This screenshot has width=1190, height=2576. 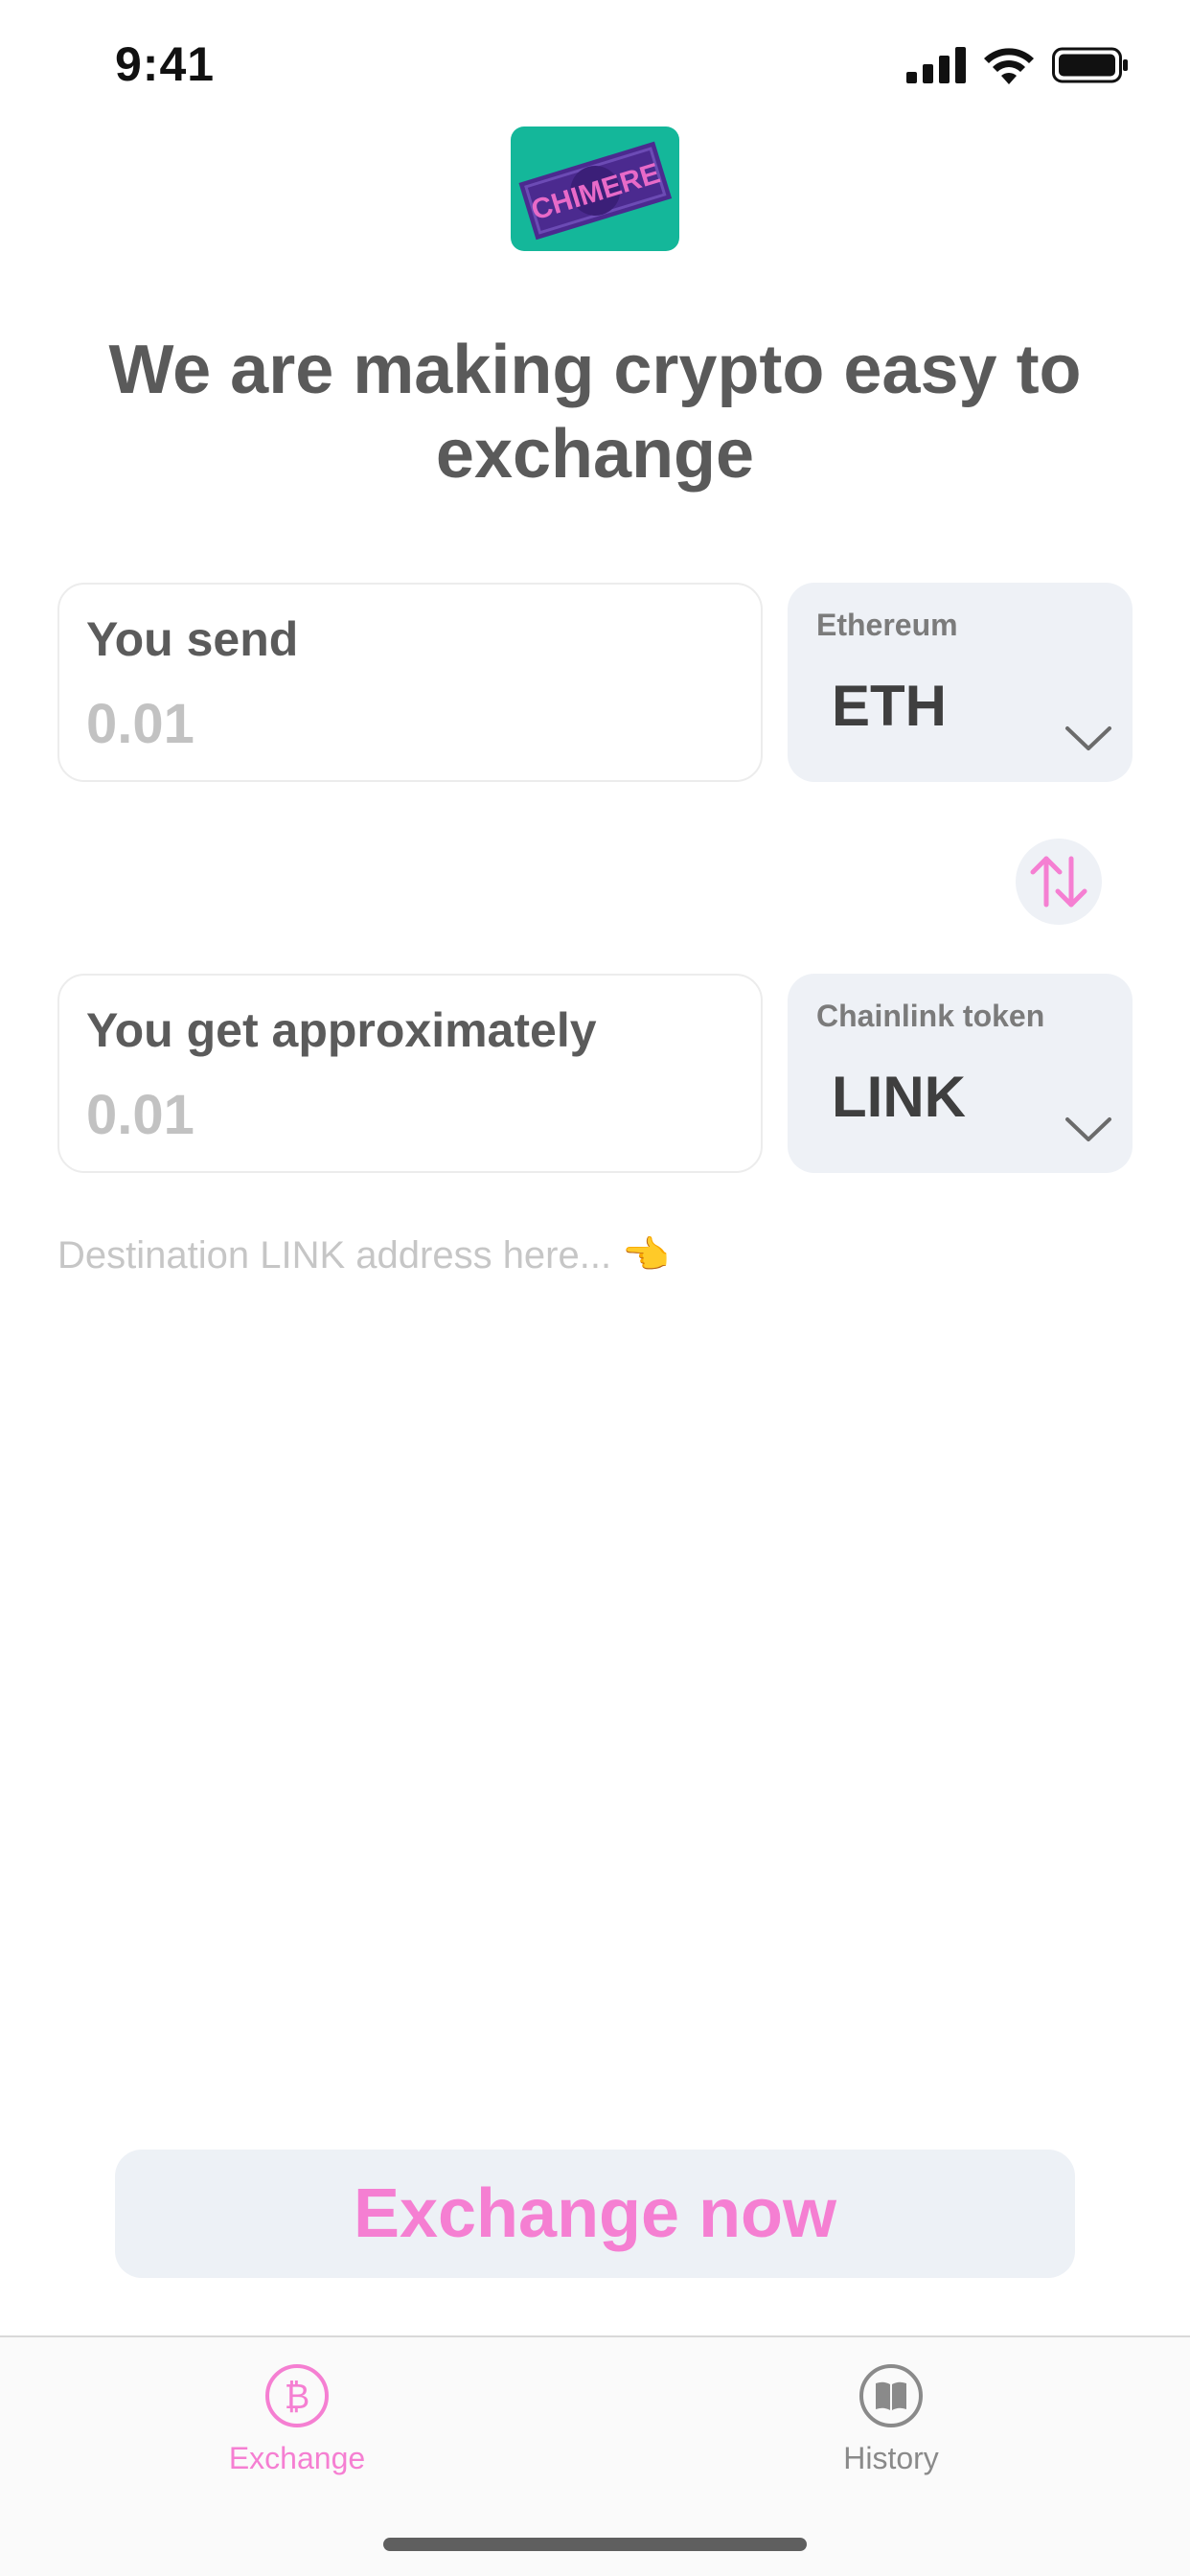 I want to click on swap-arrows-icon, so click(x=1059, y=882).